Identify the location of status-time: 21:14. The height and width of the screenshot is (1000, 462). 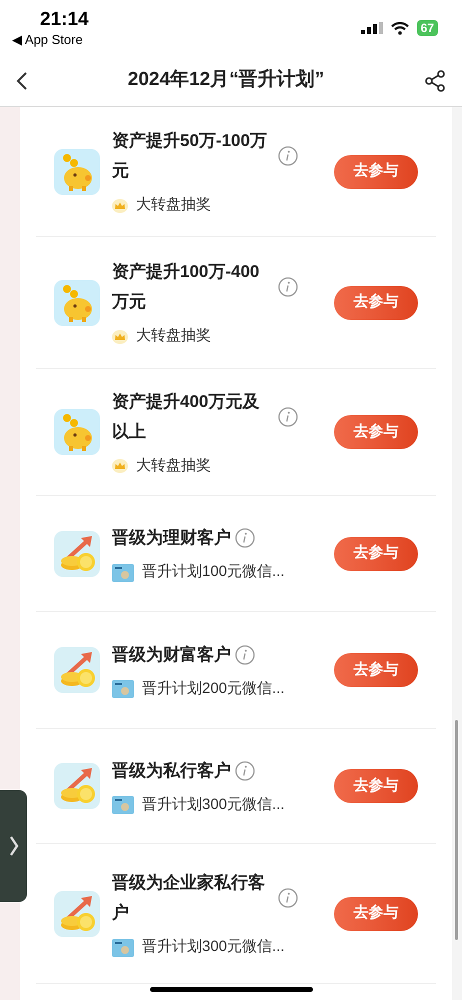
(64, 20).